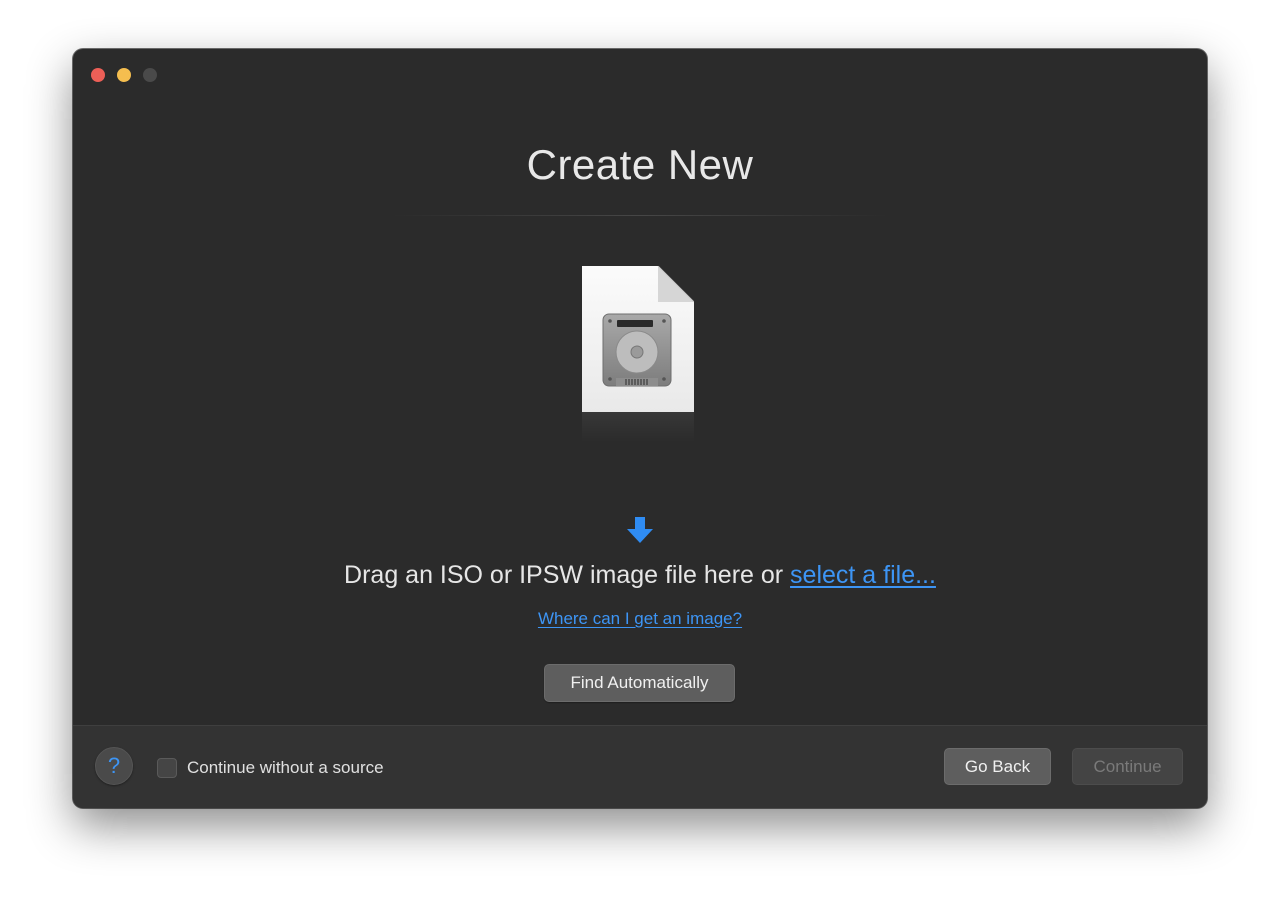 This screenshot has height=905, width=1280. Describe the element at coordinates (1127, 766) in the screenshot. I see `continue-button: Continue` at that location.